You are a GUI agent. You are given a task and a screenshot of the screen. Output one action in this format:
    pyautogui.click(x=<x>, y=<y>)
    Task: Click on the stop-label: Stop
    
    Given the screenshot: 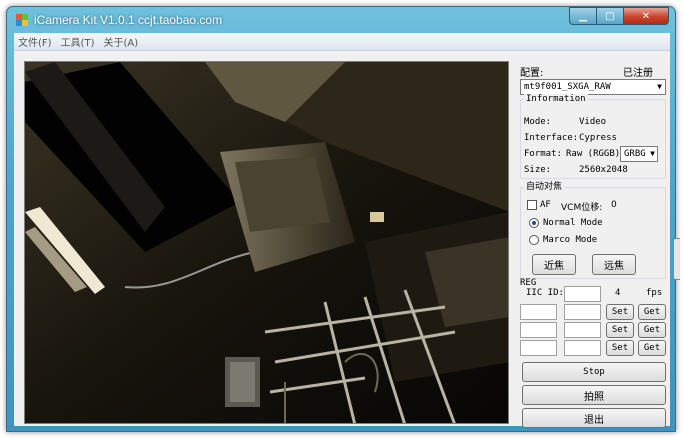 What is the action you would take?
    pyautogui.click(x=594, y=372)
    